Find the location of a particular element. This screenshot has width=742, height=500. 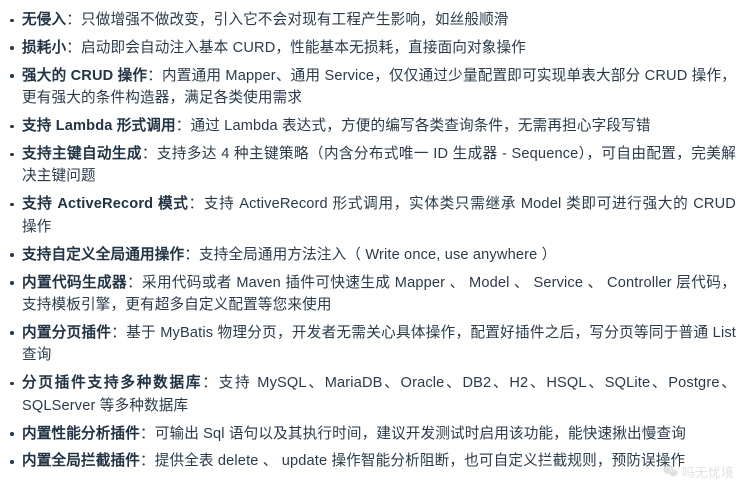

feature-description: 只做增强不做改变，引入它不会对现有工程产生影响，如丝般顺滑 is located at coordinates (294, 20).